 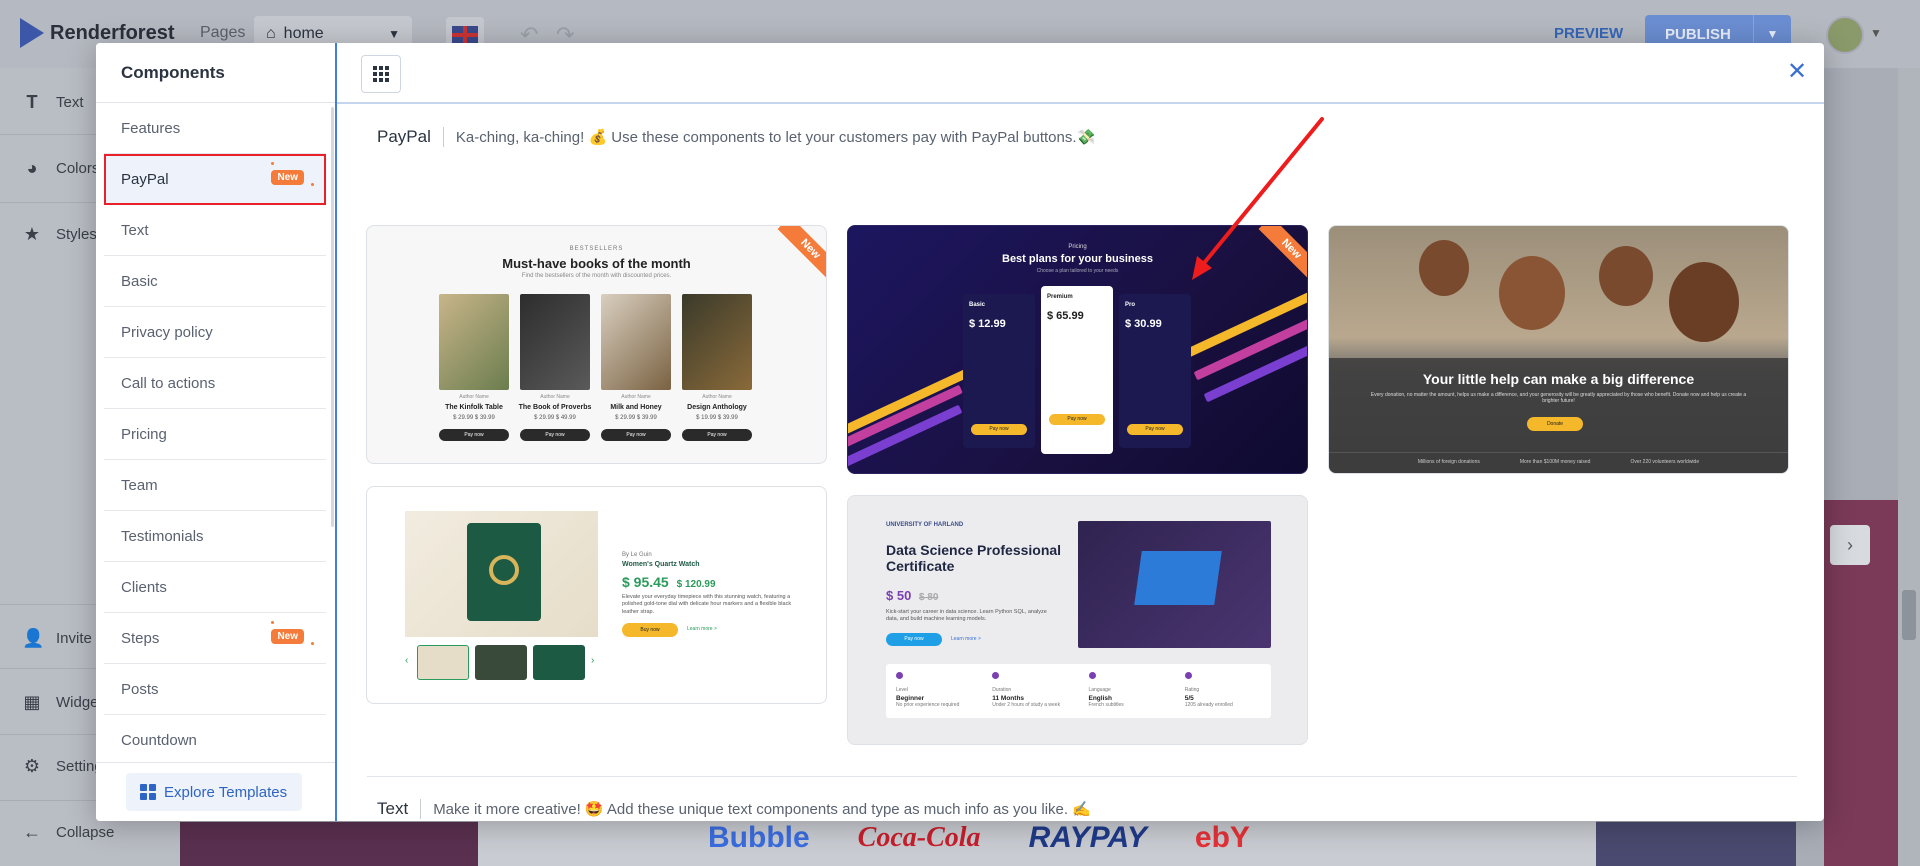 What do you see at coordinates (61, 168) in the screenshot?
I see `sidebar-item-colors: ◕ Colors` at bounding box center [61, 168].